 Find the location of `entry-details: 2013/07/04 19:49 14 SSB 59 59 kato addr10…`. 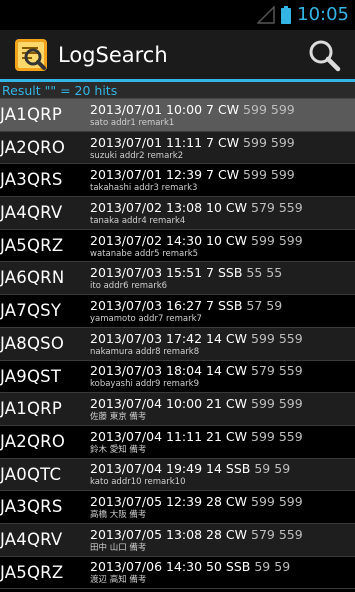

entry-details: 2013/07/04 19:49 14 SSB 59 59 kato addr10… is located at coordinates (190, 475).